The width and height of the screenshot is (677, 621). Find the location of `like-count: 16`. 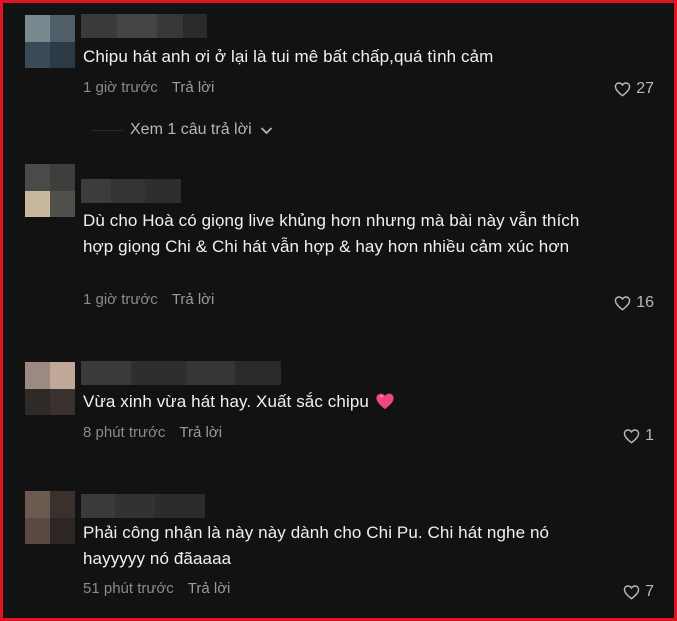

like-count: 16 is located at coordinates (645, 302).